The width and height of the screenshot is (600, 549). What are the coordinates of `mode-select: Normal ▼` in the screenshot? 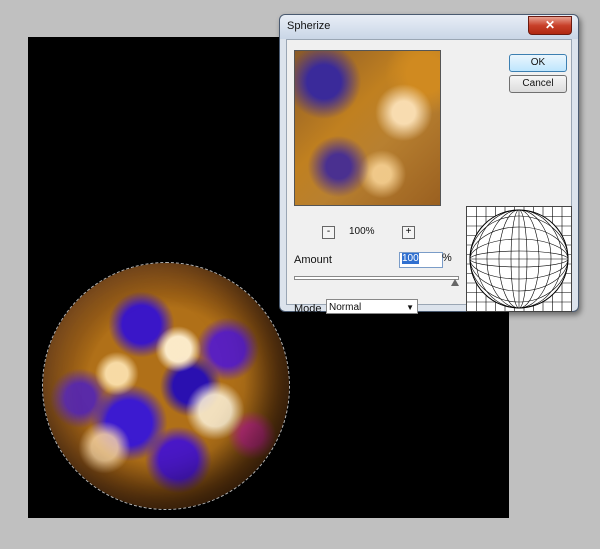 It's located at (372, 306).